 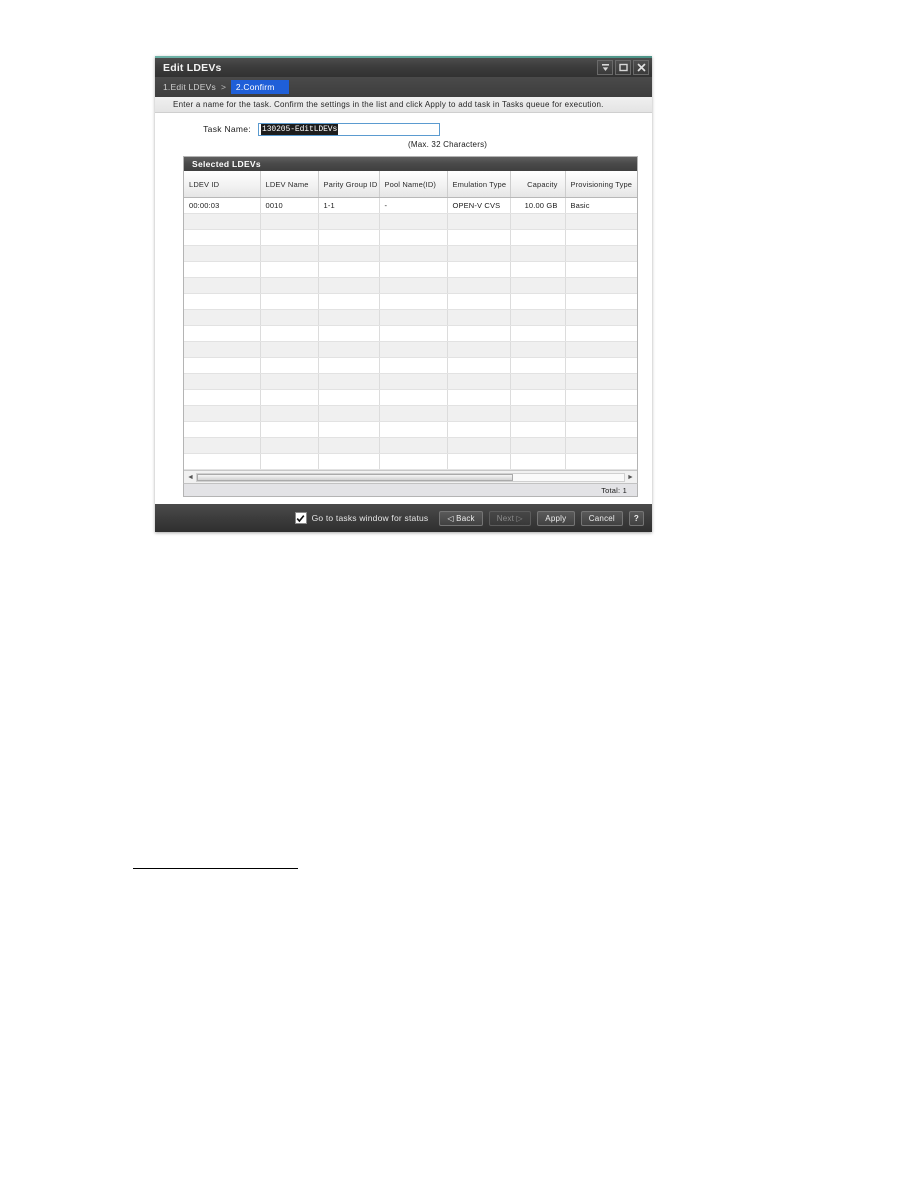 What do you see at coordinates (349, 129) in the screenshot?
I see `task-name-input: 130205-EditLDEVs` at bounding box center [349, 129].